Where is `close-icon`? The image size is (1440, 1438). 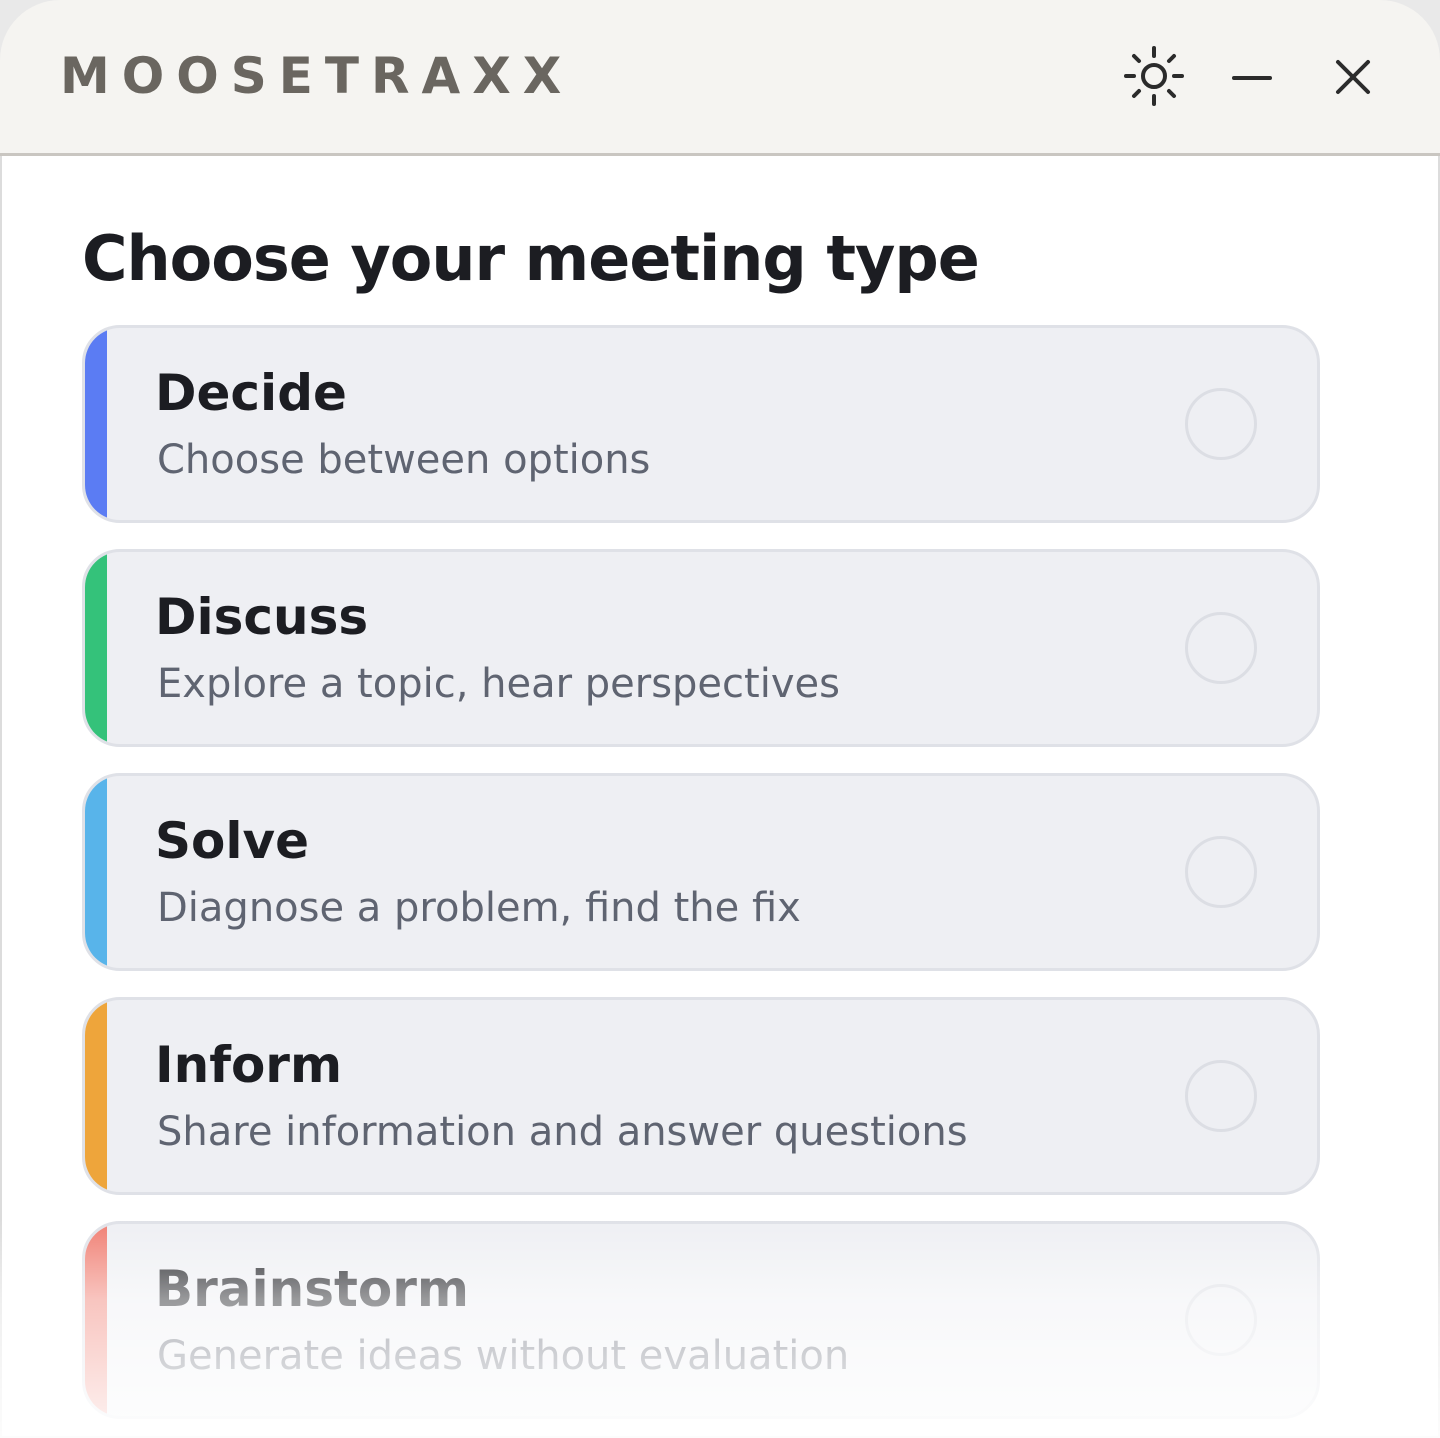 close-icon is located at coordinates (1354, 76).